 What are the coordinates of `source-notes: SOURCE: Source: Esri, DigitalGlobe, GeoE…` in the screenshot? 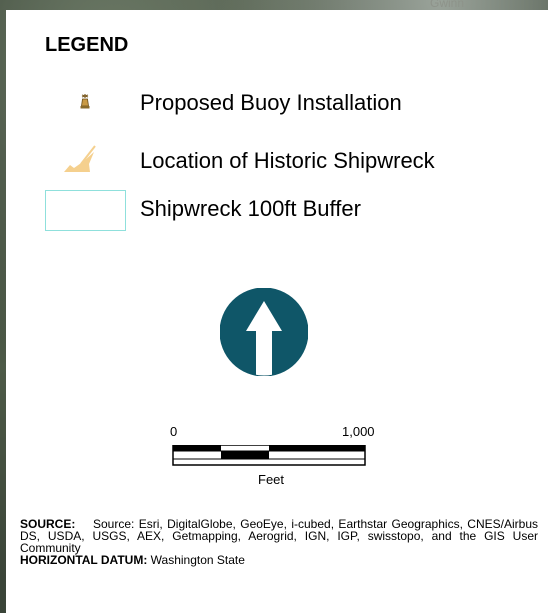 It's located at (279, 542).